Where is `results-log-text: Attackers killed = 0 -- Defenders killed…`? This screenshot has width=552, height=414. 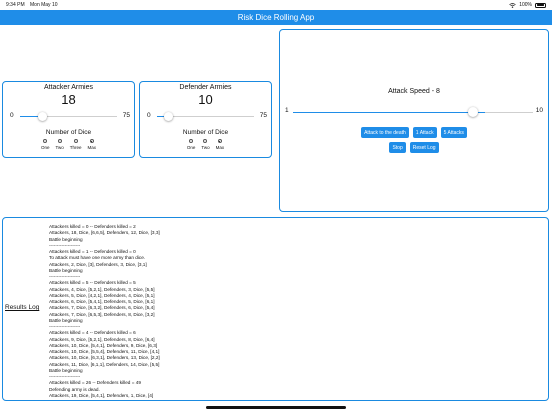 results-log-text: Attackers killed = 0 -- Defenders killed… is located at coordinates (104, 311).